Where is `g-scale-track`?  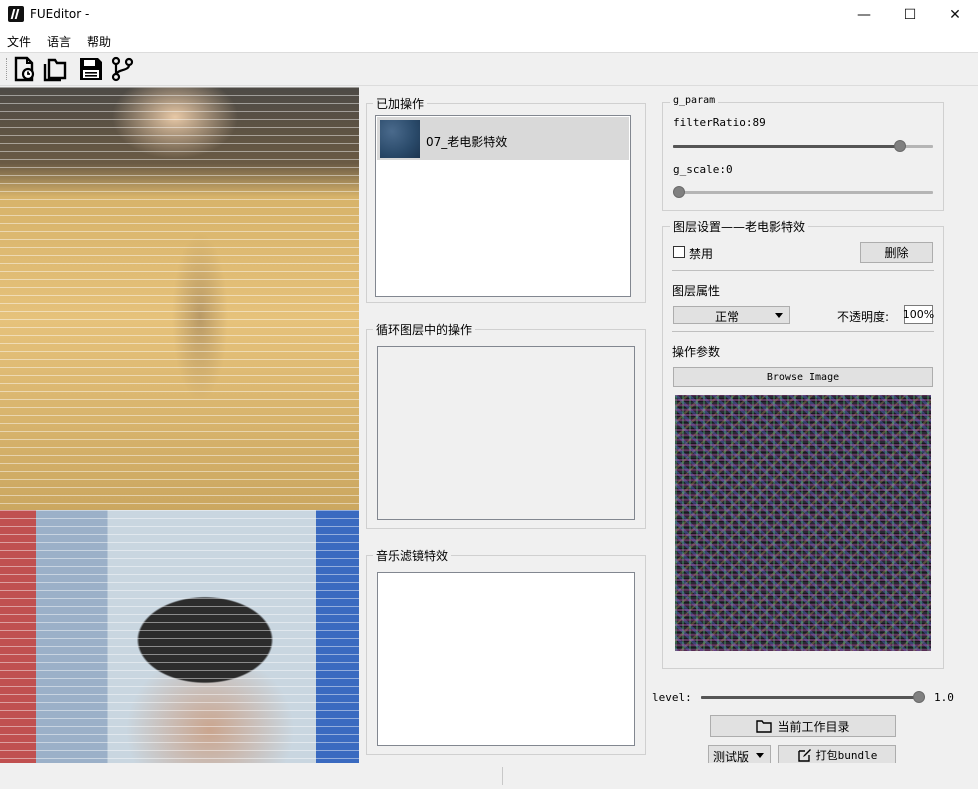 g-scale-track is located at coordinates (803, 192).